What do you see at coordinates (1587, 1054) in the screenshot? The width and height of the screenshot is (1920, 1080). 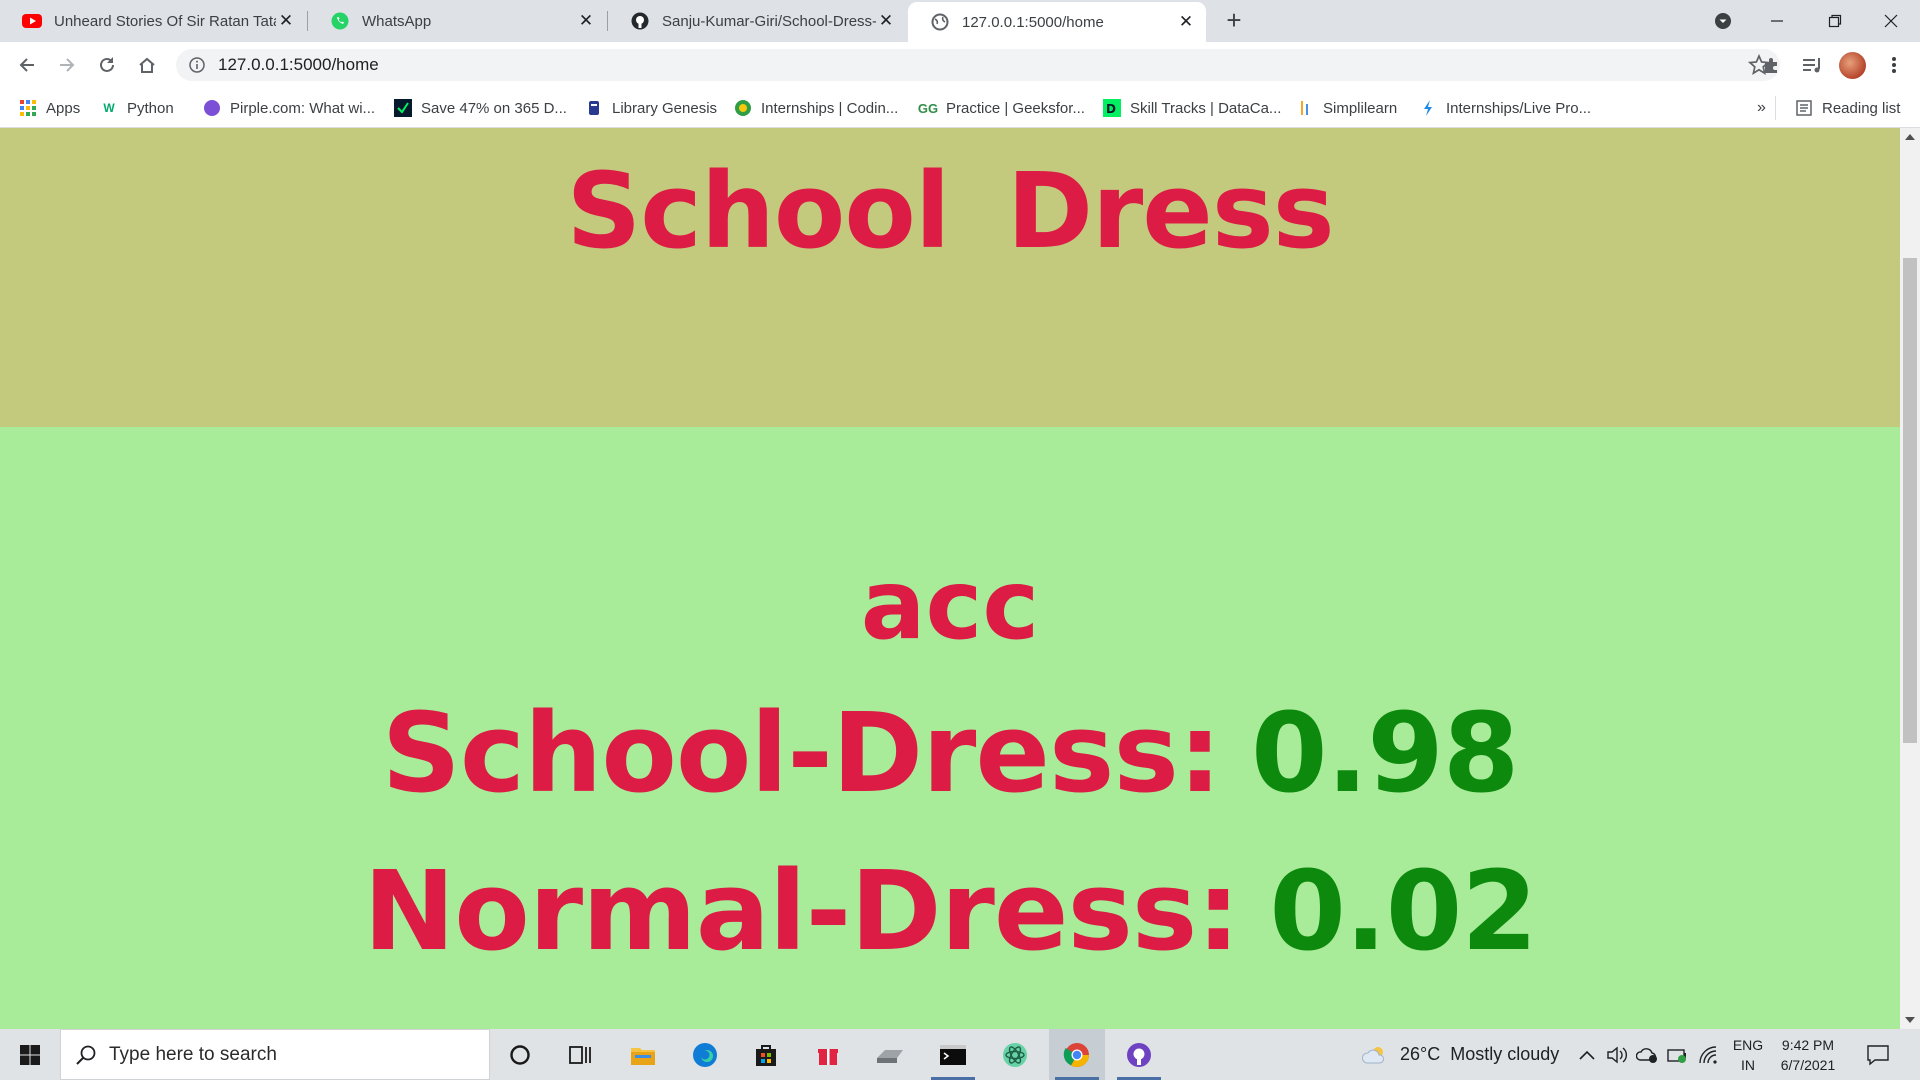 I see `show-hidden-icons-chevron-icon` at bounding box center [1587, 1054].